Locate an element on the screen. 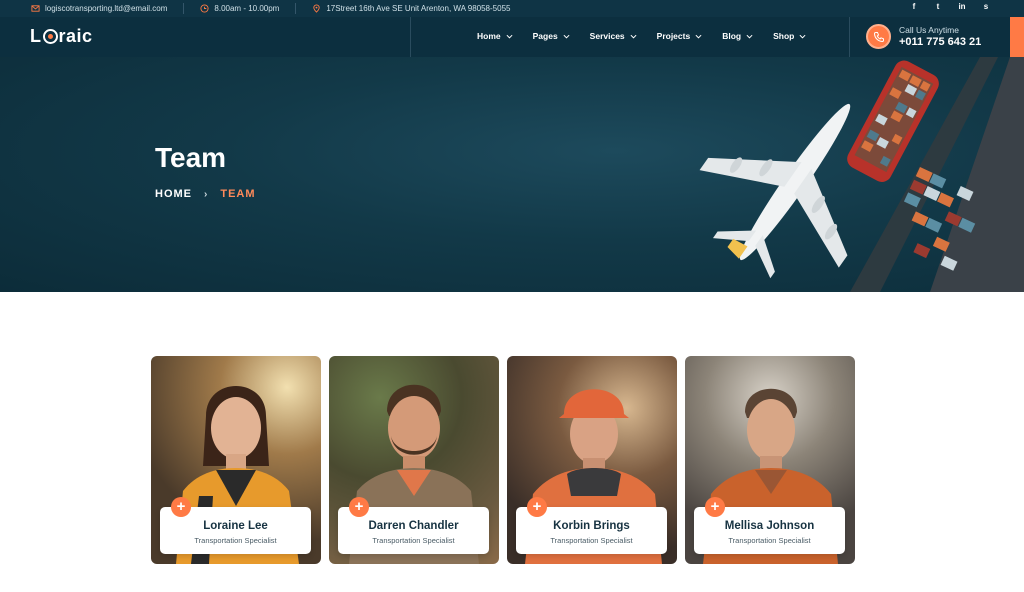 The width and height of the screenshot is (1024, 592). nav-item-blog: Blog is located at coordinates (737, 36).